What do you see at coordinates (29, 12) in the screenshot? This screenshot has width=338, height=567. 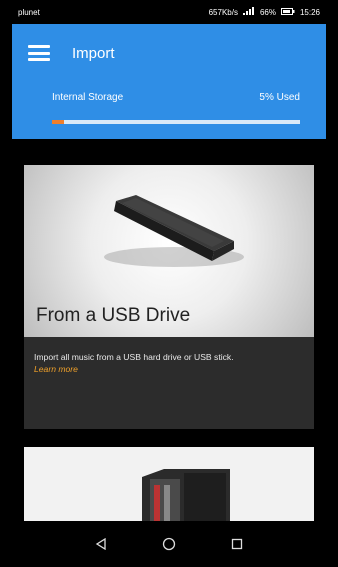 I see `carrier-label: plunet` at bounding box center [29, 12].